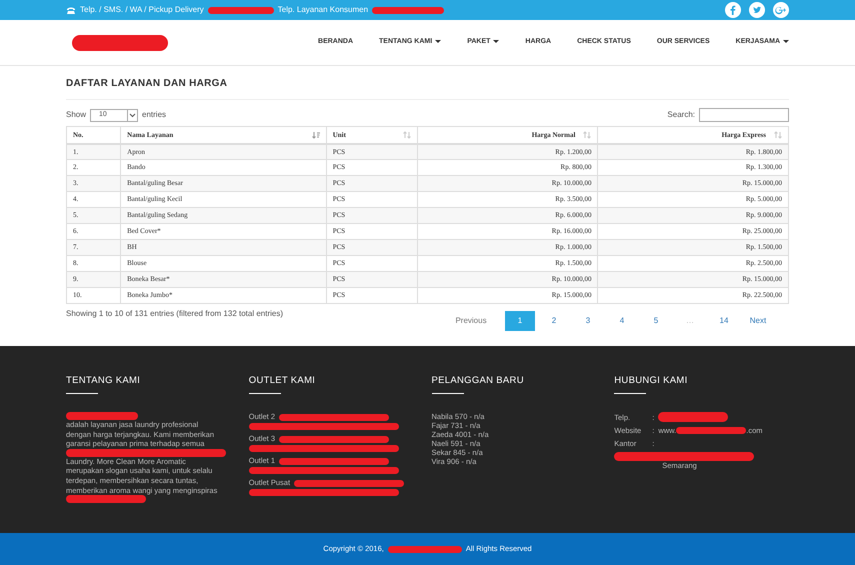 The image size is (855, 565). What do you see at coordinates (282, 380) in the screenshot?
I see `footer-heading: OUTLET KAMI` at bounding box center [282, 380].